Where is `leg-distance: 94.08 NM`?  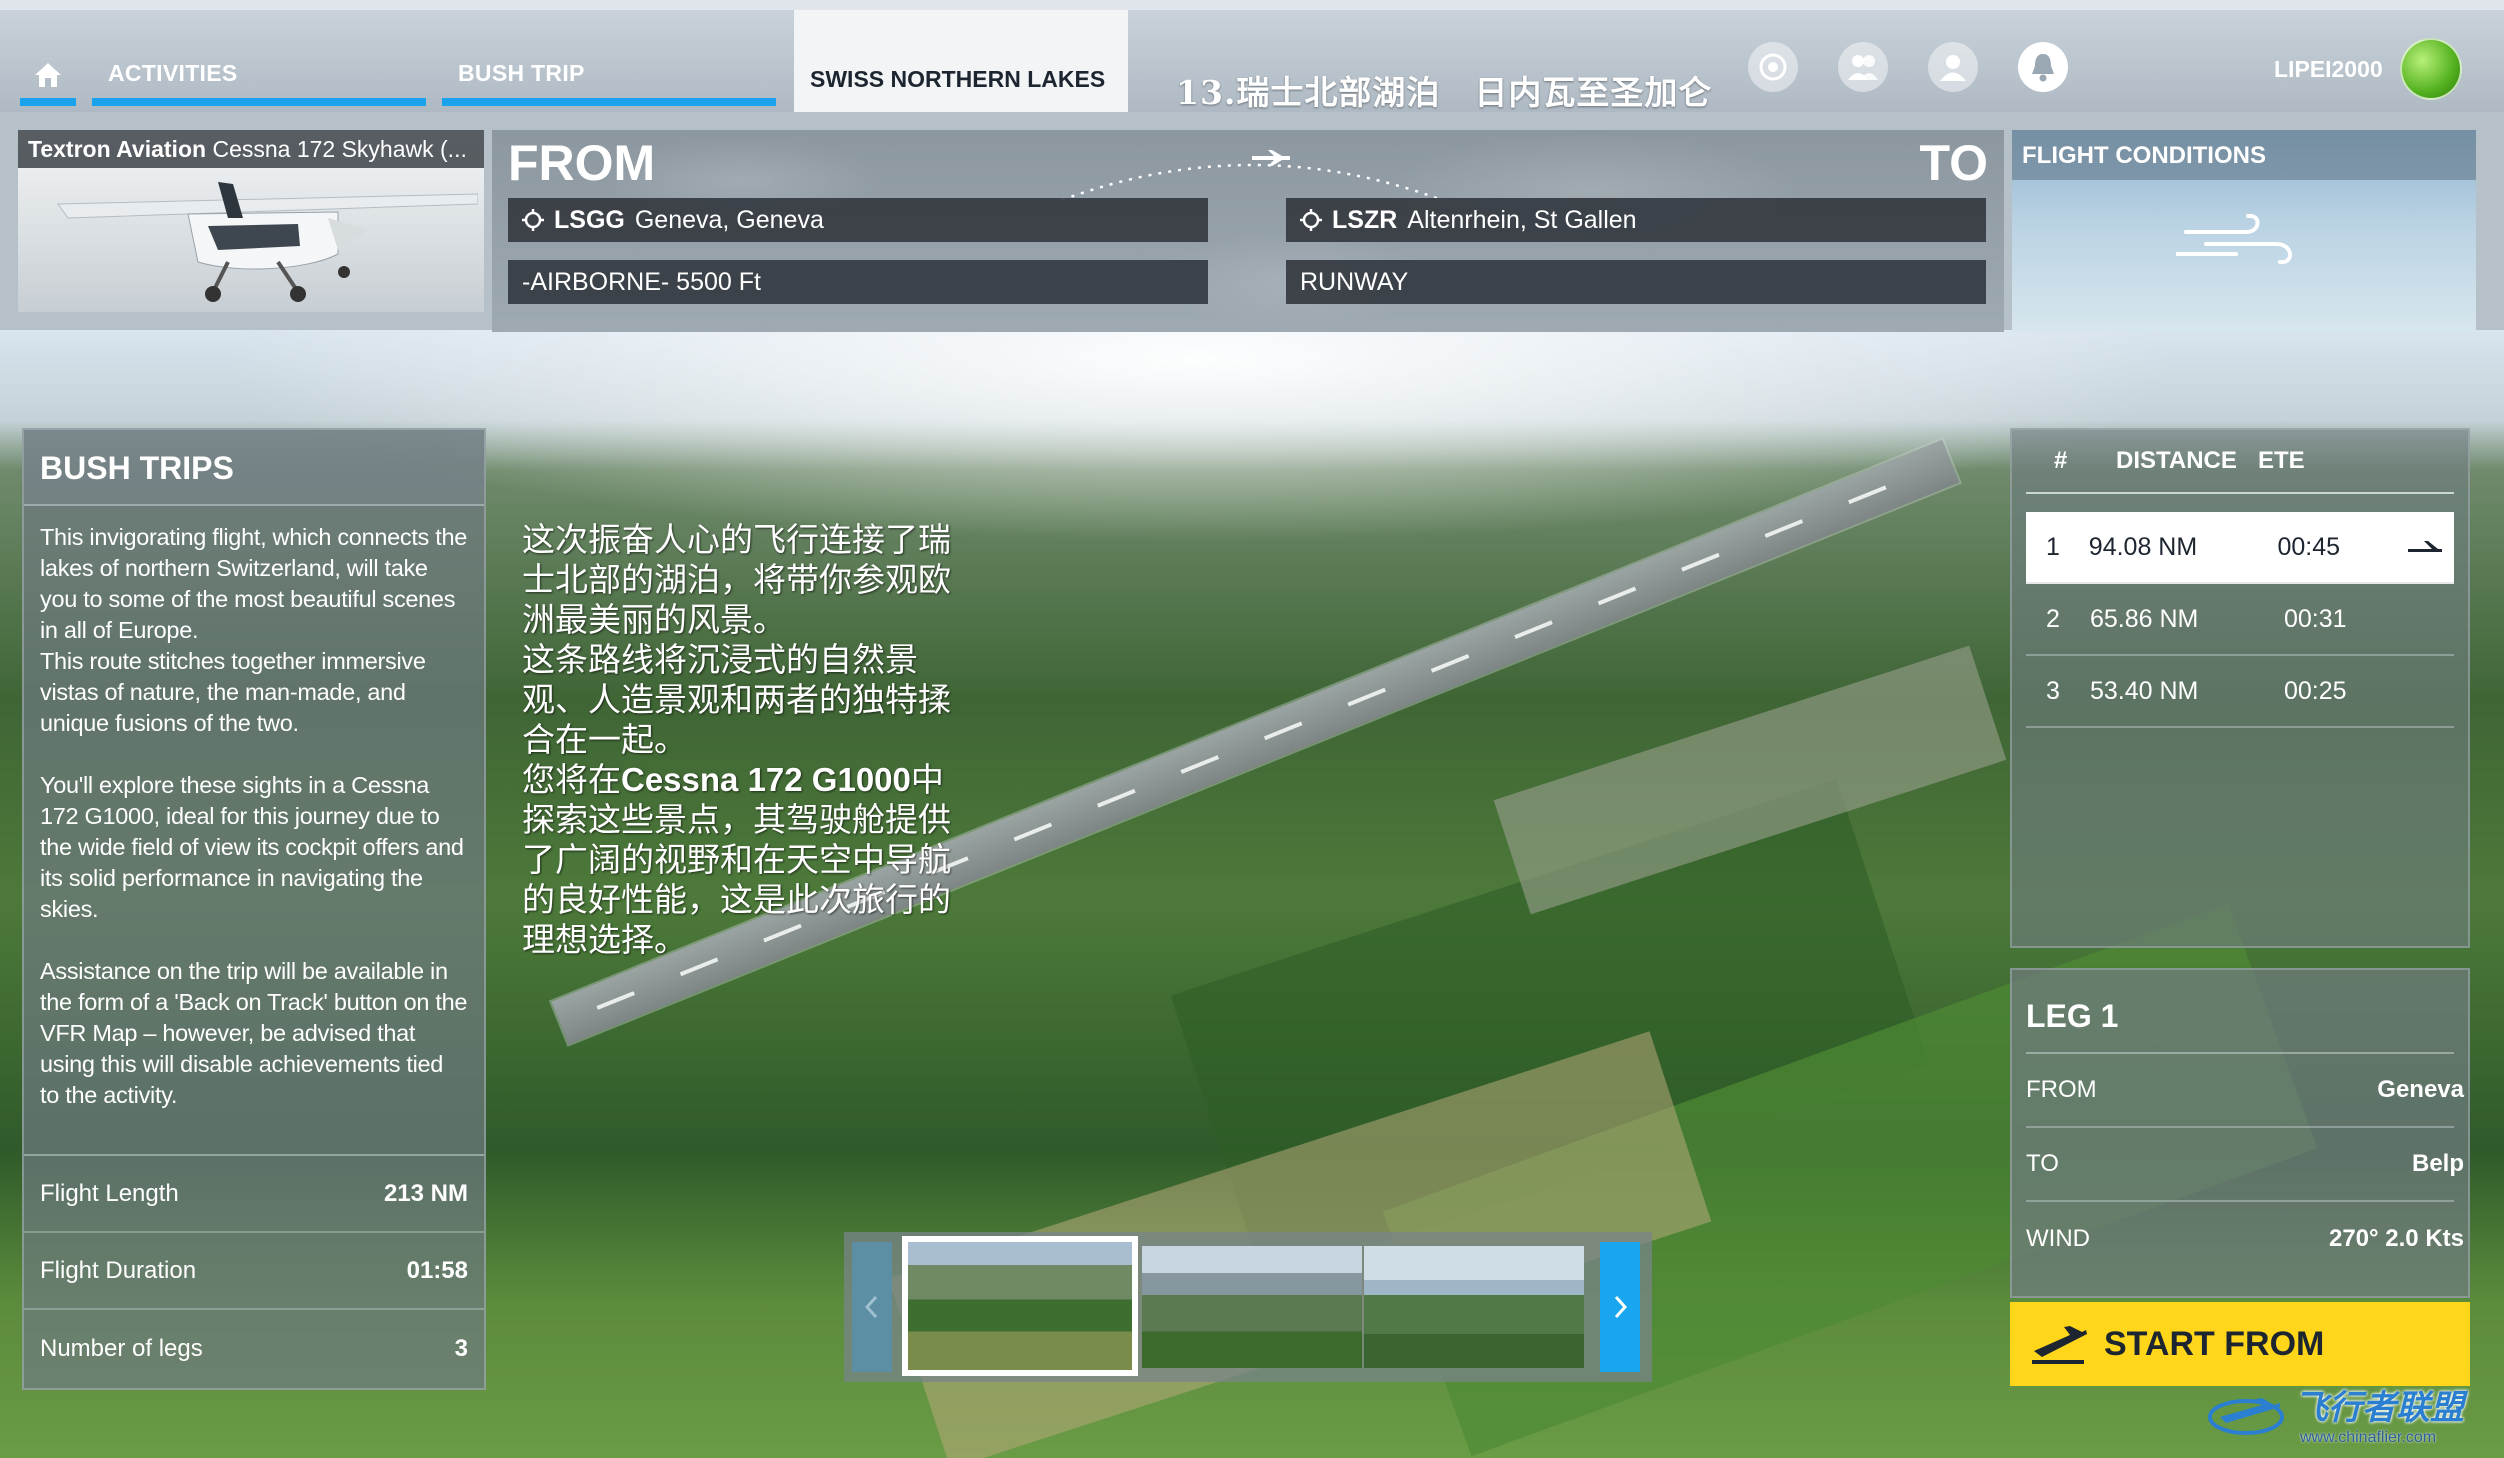 leg-distance: 94.08 NM is located at coordinates (2143, 546).